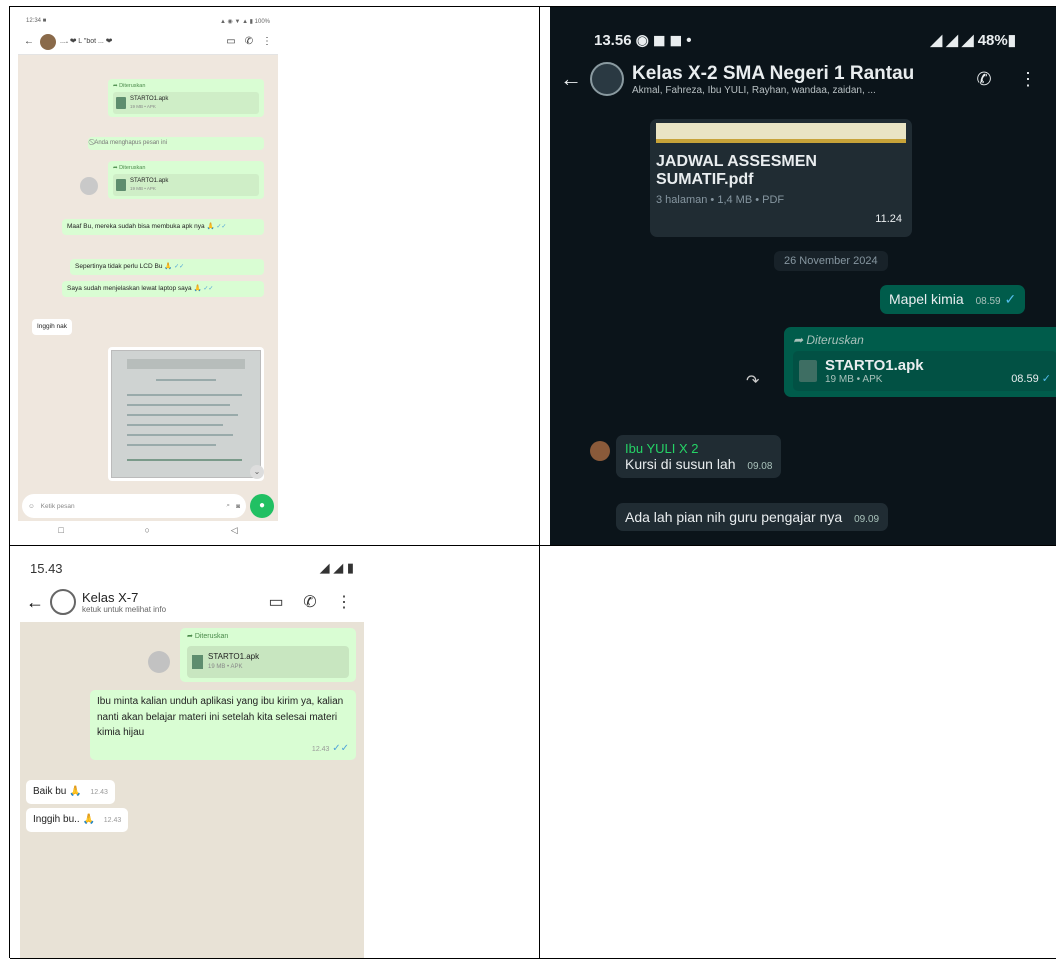 The height and width of the screenshot is (959, 1056). What do you see at coordinates (662, 448) in the screenshot?
I see `sender-name: Ibu YULI X 2` at bounding box center [662, 448].